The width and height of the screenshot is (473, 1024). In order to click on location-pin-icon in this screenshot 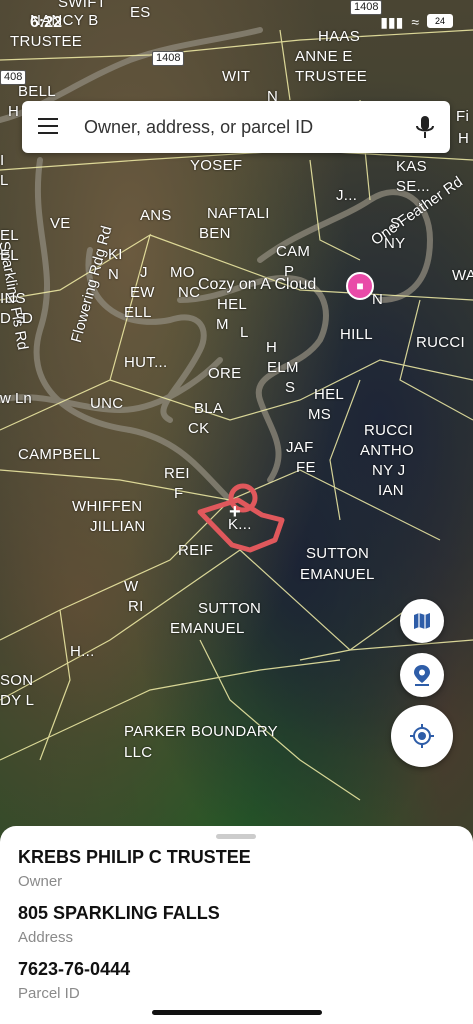, I will do `click(422, 675)`.